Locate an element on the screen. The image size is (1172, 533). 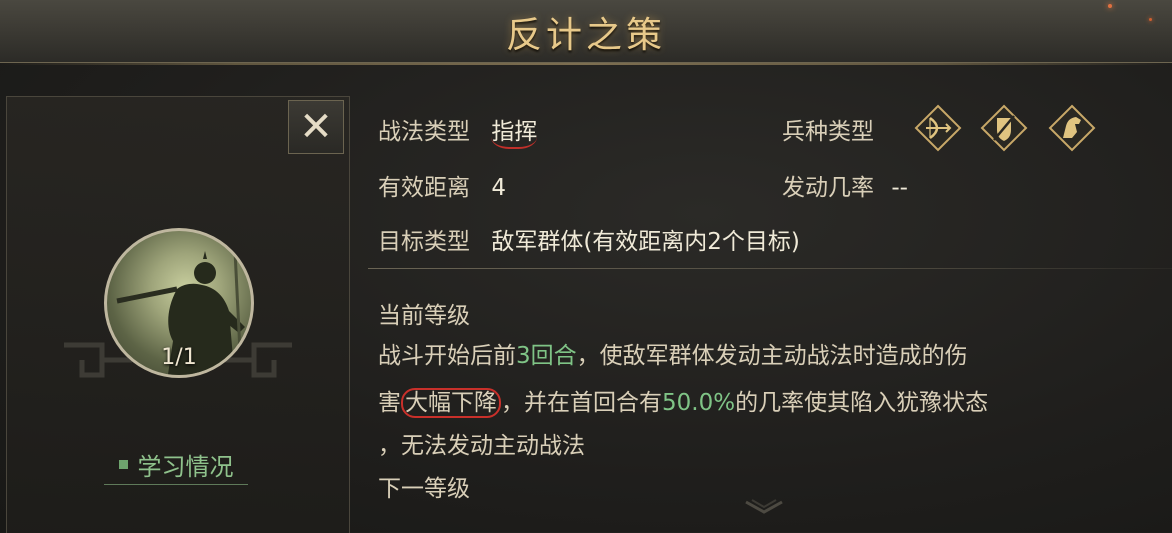
description-line-2: 害大幅下降 ，并在首回合有50.0%的几率使其陷入犹豫状态 is located at coordinates (683, 403).